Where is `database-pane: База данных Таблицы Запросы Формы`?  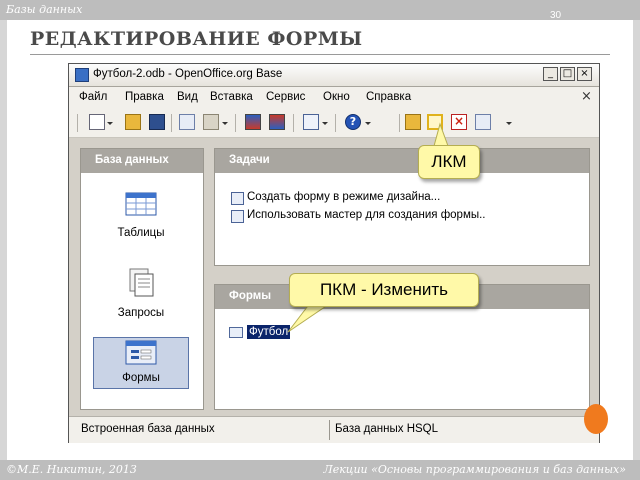 database-pane: База данных Таблицы Запросы Формы is located at coordinates (142, 279).